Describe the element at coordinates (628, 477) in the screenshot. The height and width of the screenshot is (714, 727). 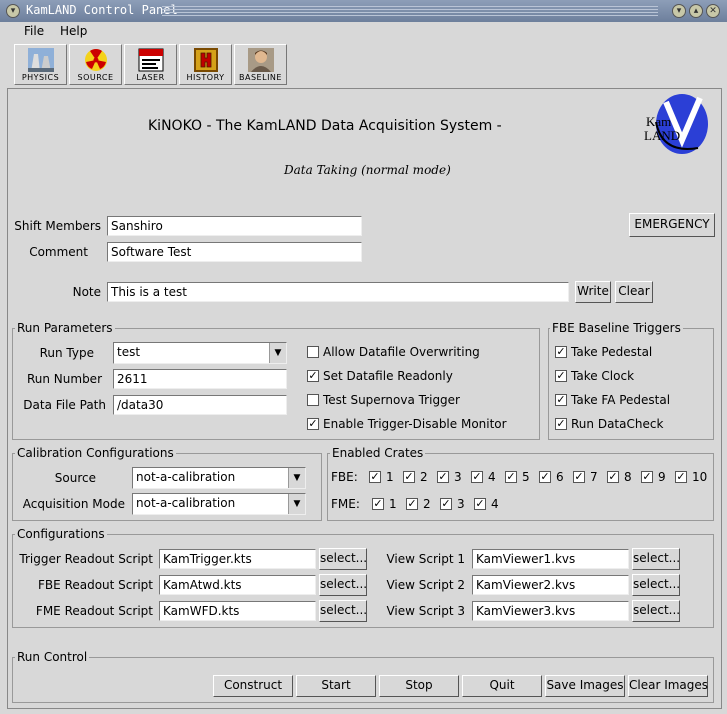
I see `fbe-crate-number: 8` at that location.